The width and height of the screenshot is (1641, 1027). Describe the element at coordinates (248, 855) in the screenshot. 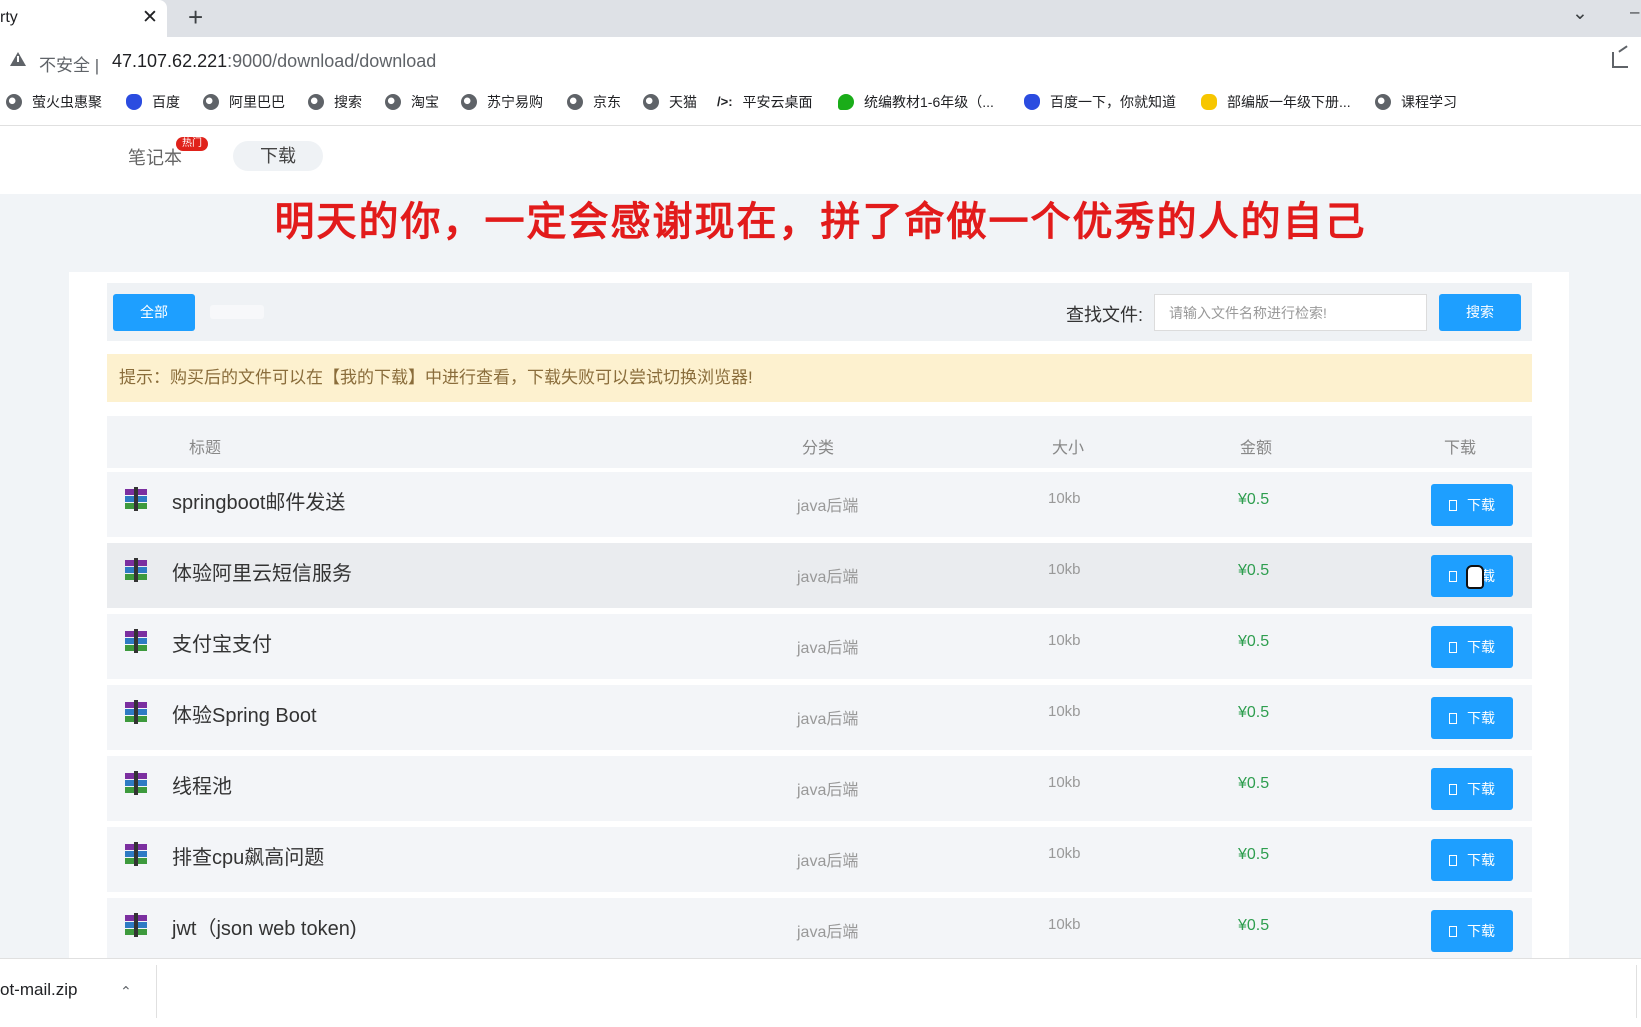

I see `file-title: 排查cpu飙高问题` at that location.